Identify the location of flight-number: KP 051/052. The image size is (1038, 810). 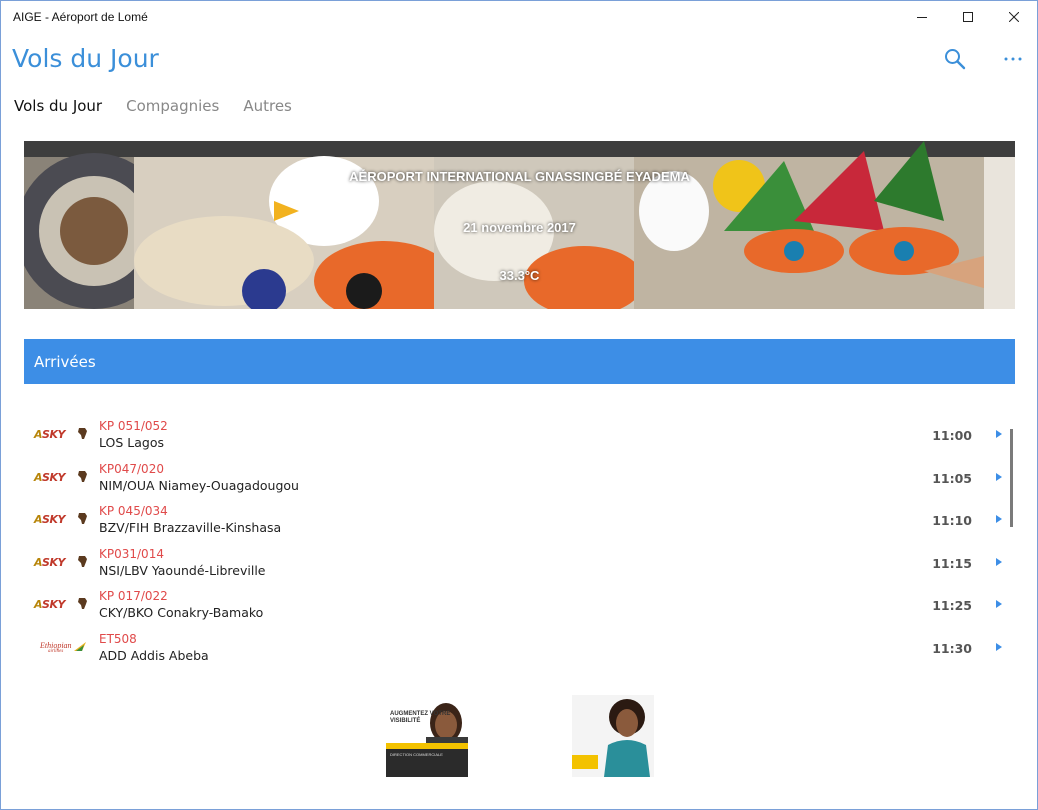
(133, 426).